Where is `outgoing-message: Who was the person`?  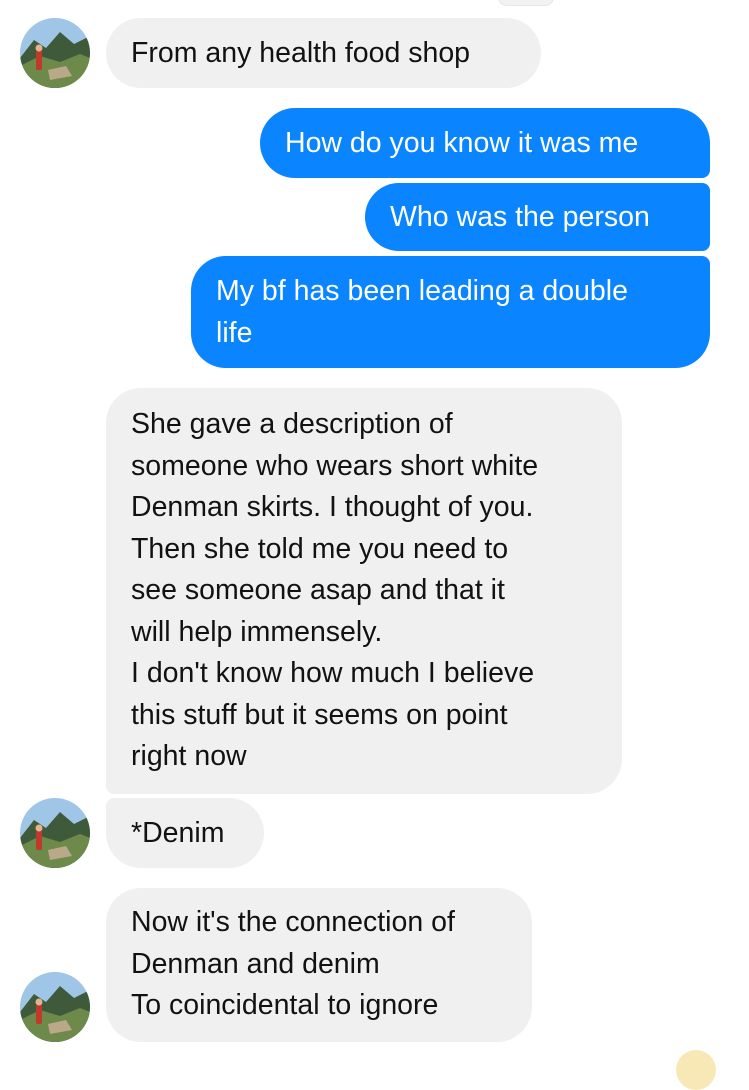
outgoing-message: Who was the person is located at coordinates (537, 217).